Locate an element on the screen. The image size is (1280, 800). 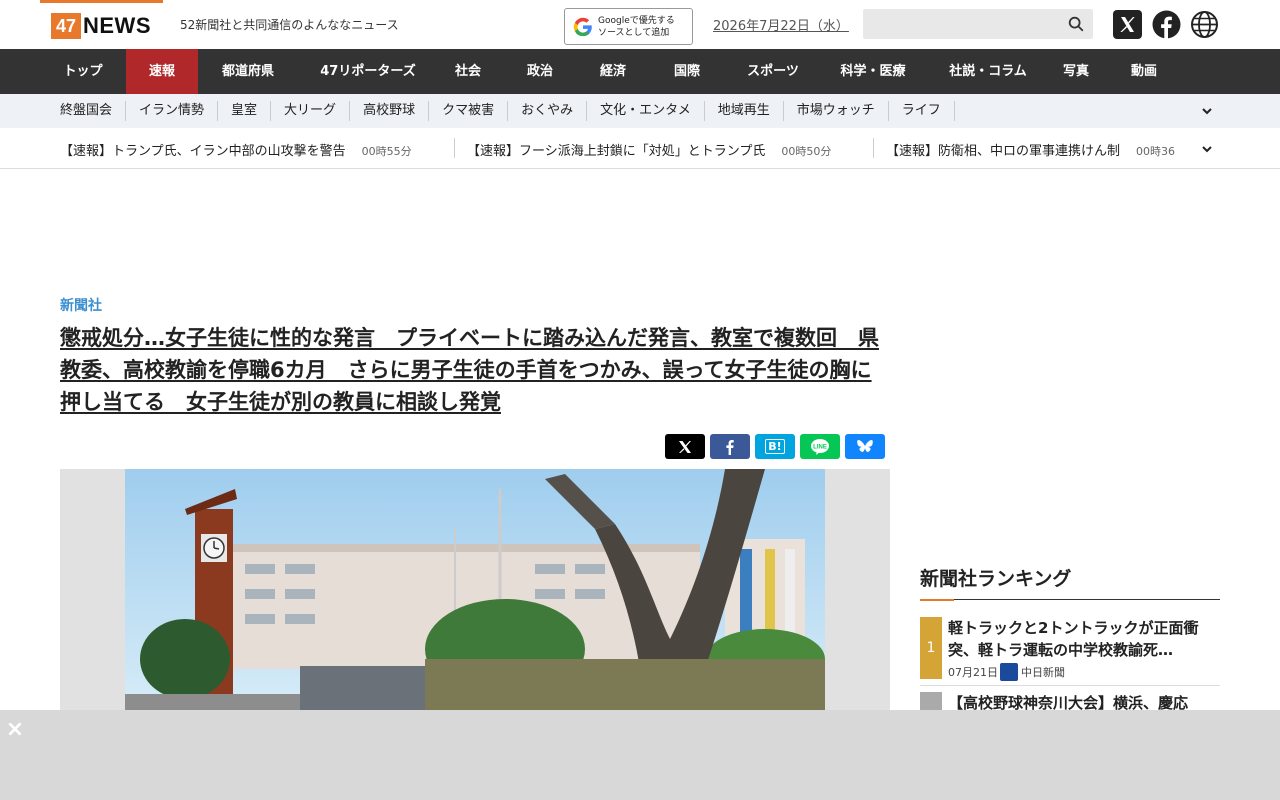
ticker-item: 【速報】トランプ氏、イラン中部の山攻撃を警告 00時55分 is located at coordinates (236, 149).